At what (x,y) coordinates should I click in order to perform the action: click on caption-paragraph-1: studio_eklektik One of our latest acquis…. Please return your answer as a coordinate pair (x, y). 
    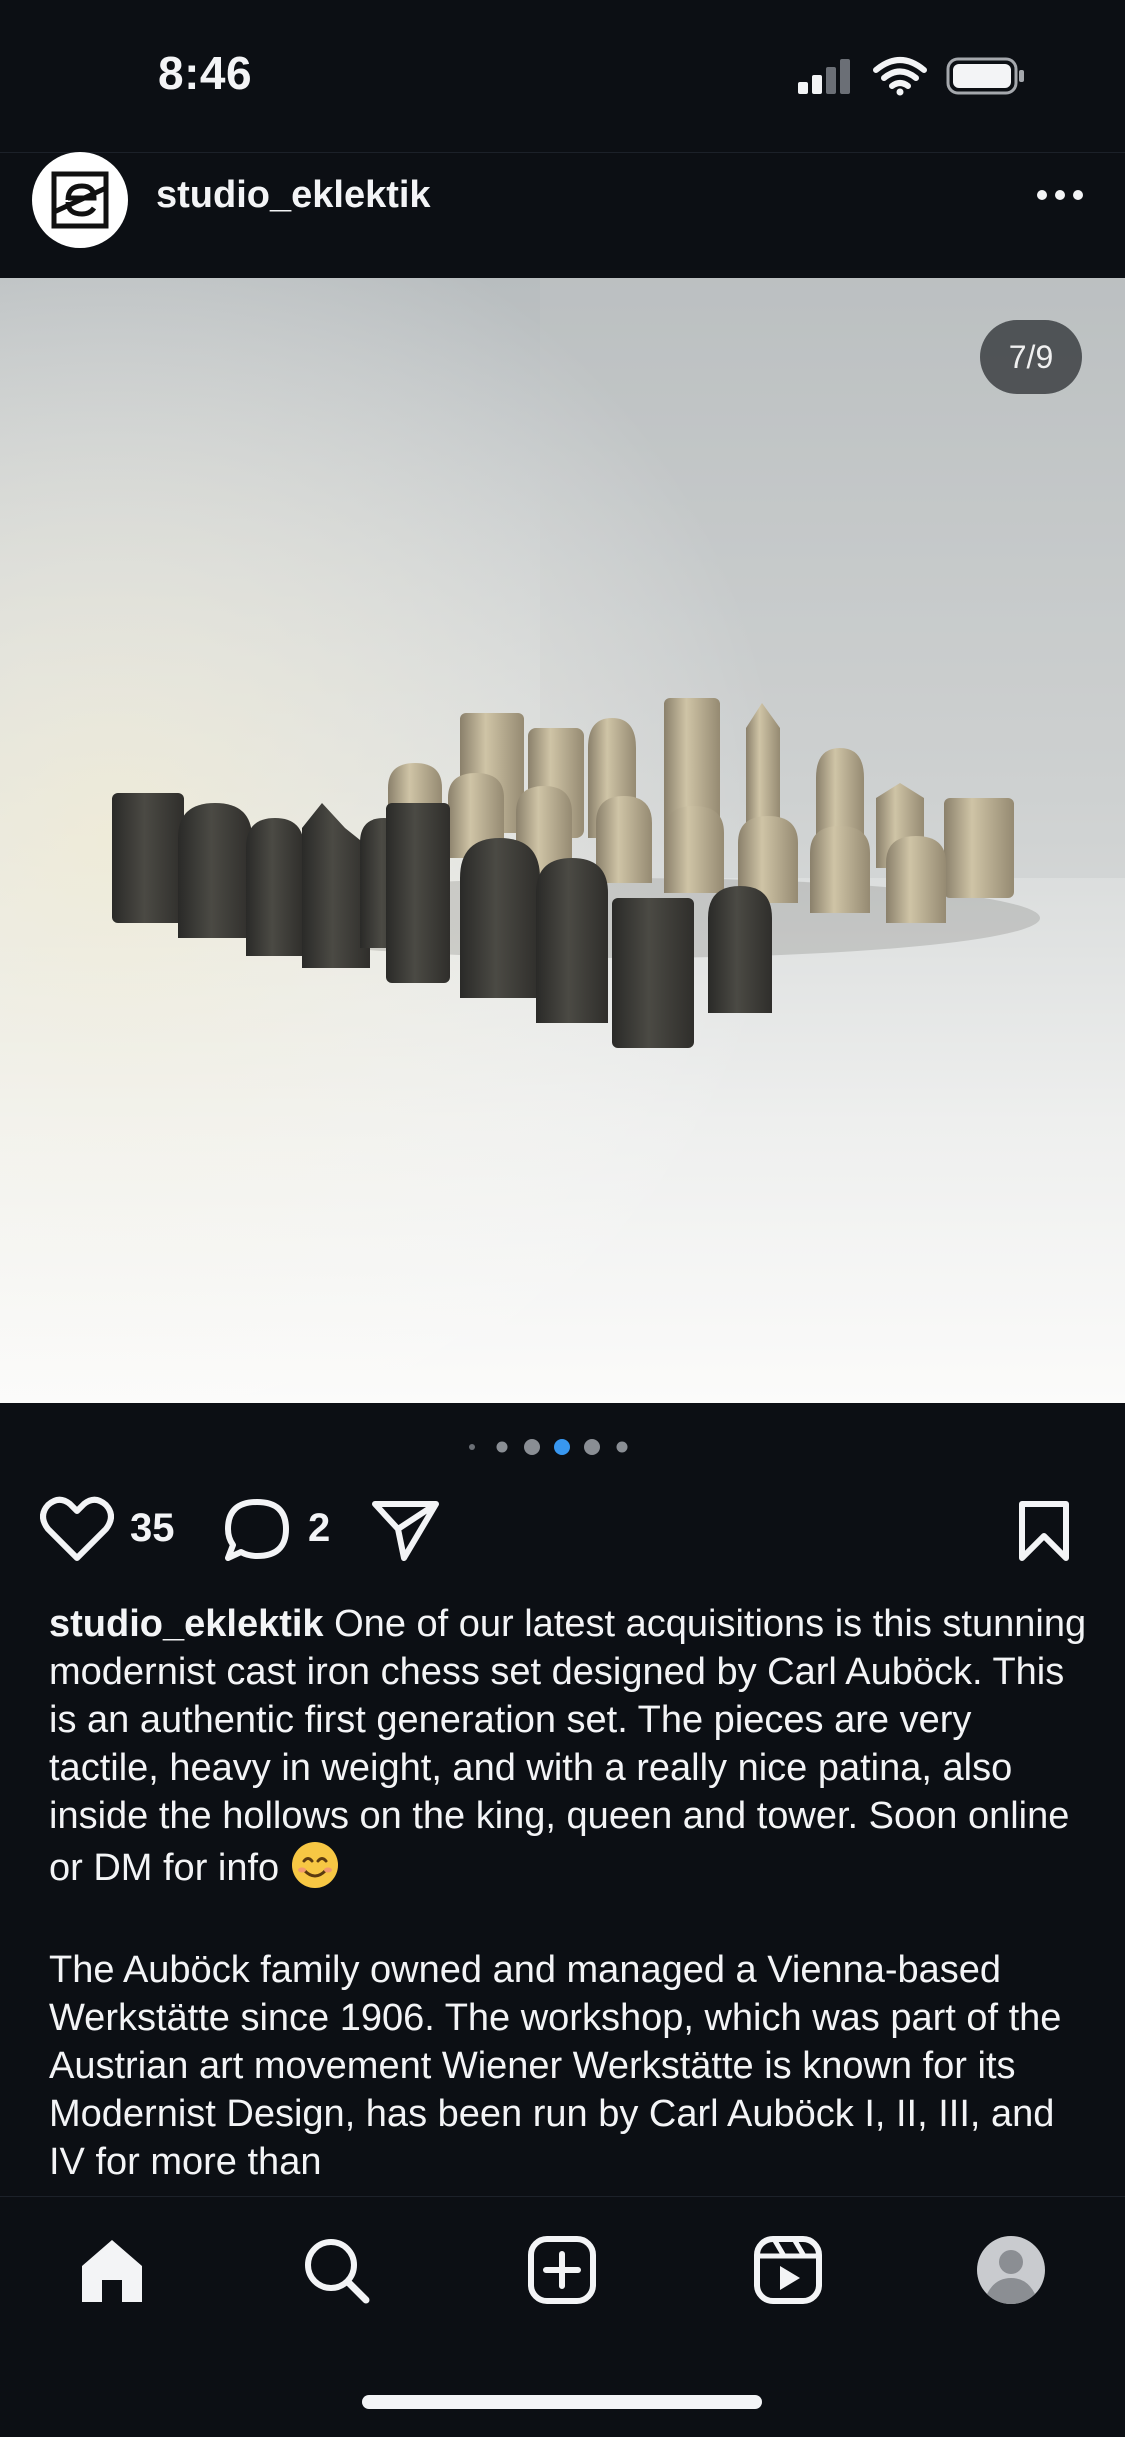
    Looking at the image, I should click on (569, 1746).